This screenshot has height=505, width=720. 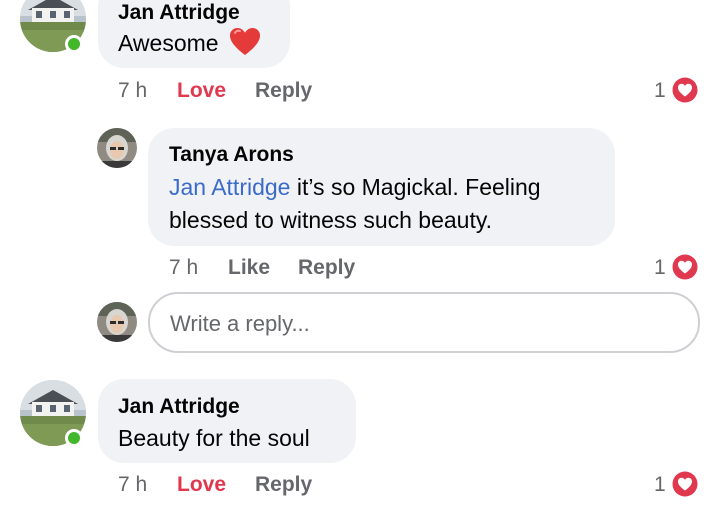 What do you see at coordinates (214, 438) in the screenshot?
I see `comment-text: Beauty for the soul` at bounding box center [214, 438].